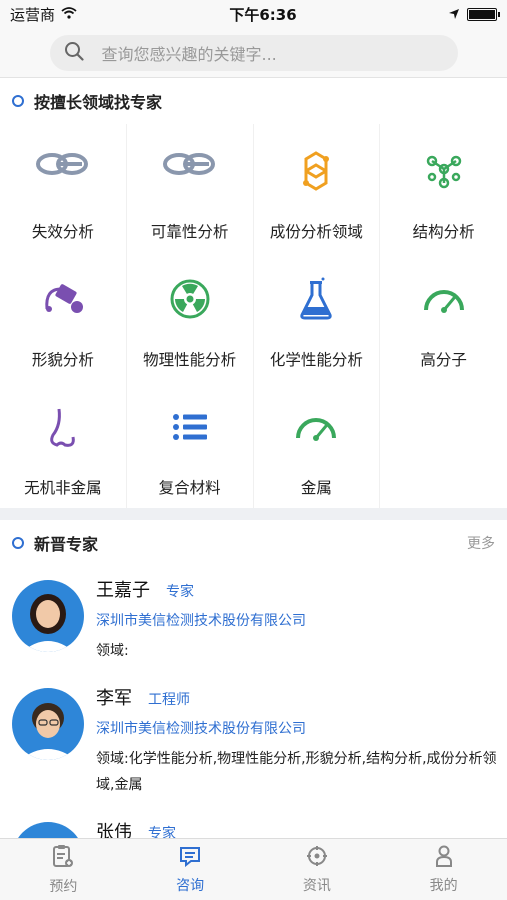  I want to click on expert-info: 王嘉子 专家 深圳市美信检测技术股份有限公司 领域:, so click(296, 620).